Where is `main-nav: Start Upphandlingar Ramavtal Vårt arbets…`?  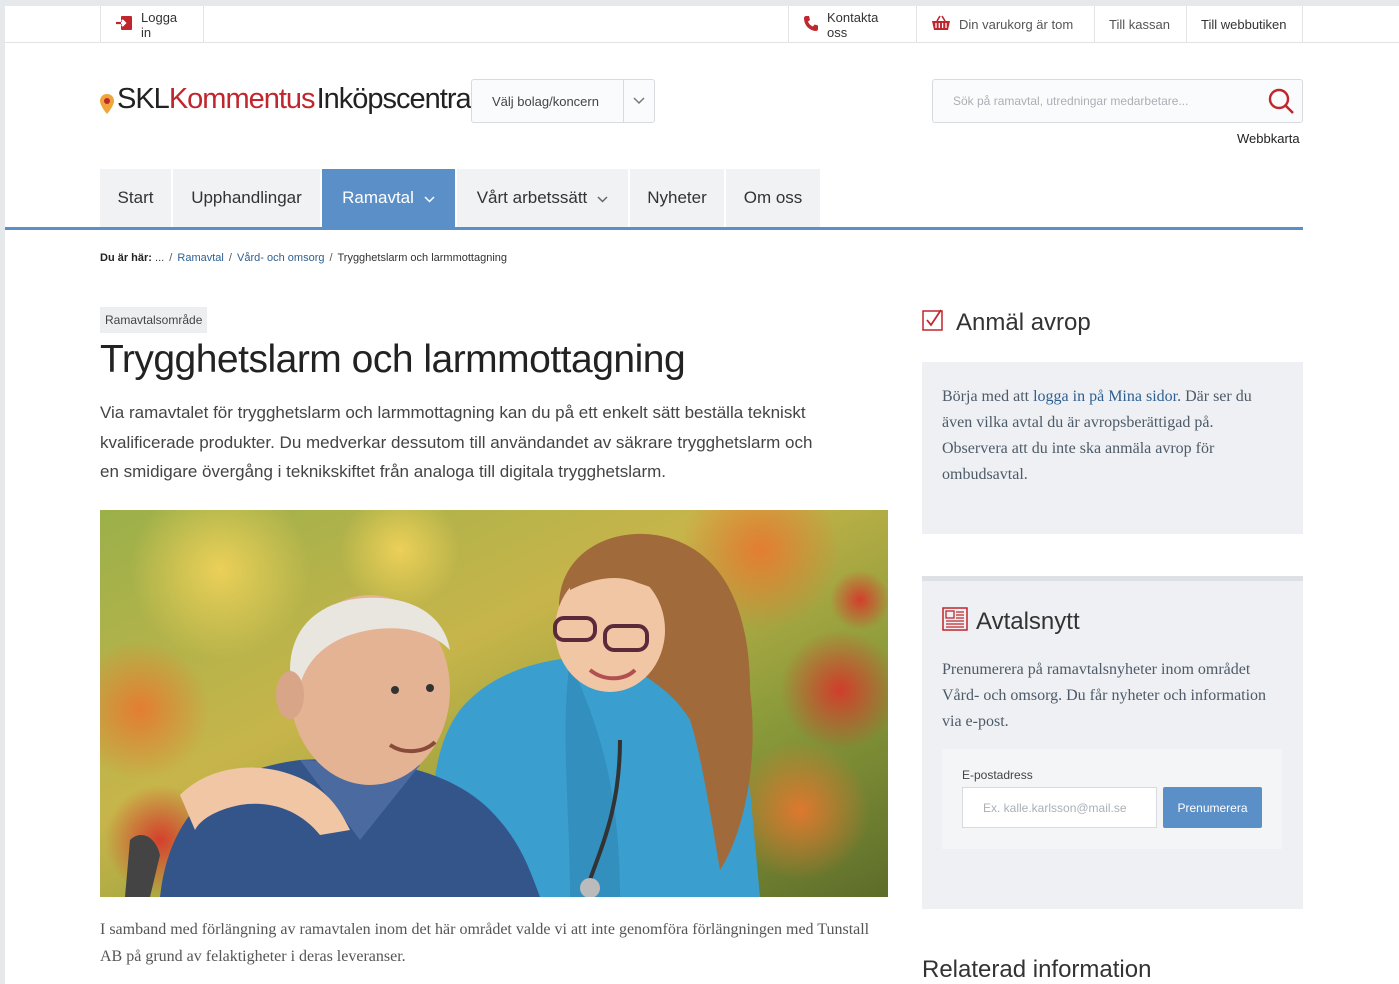 main-nav: Start Upphandlingar Ramavtal Vårt arbets… is located at coordinates (654, 199).